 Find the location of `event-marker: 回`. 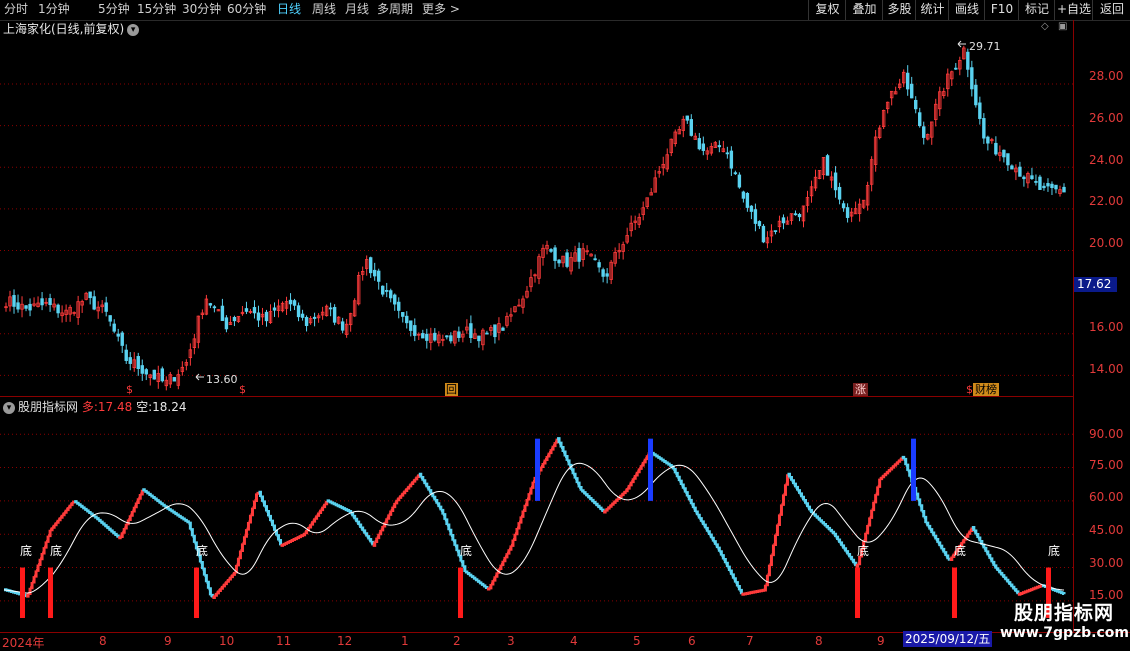

event-marker: 回 is located at coordinates (451, 389).